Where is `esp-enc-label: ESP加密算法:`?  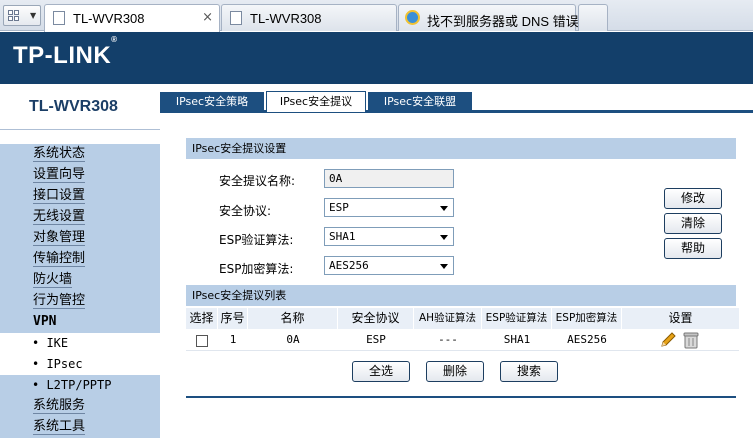 esp-enc-label: ESP加密算法: is located at coordinates (256, 269).